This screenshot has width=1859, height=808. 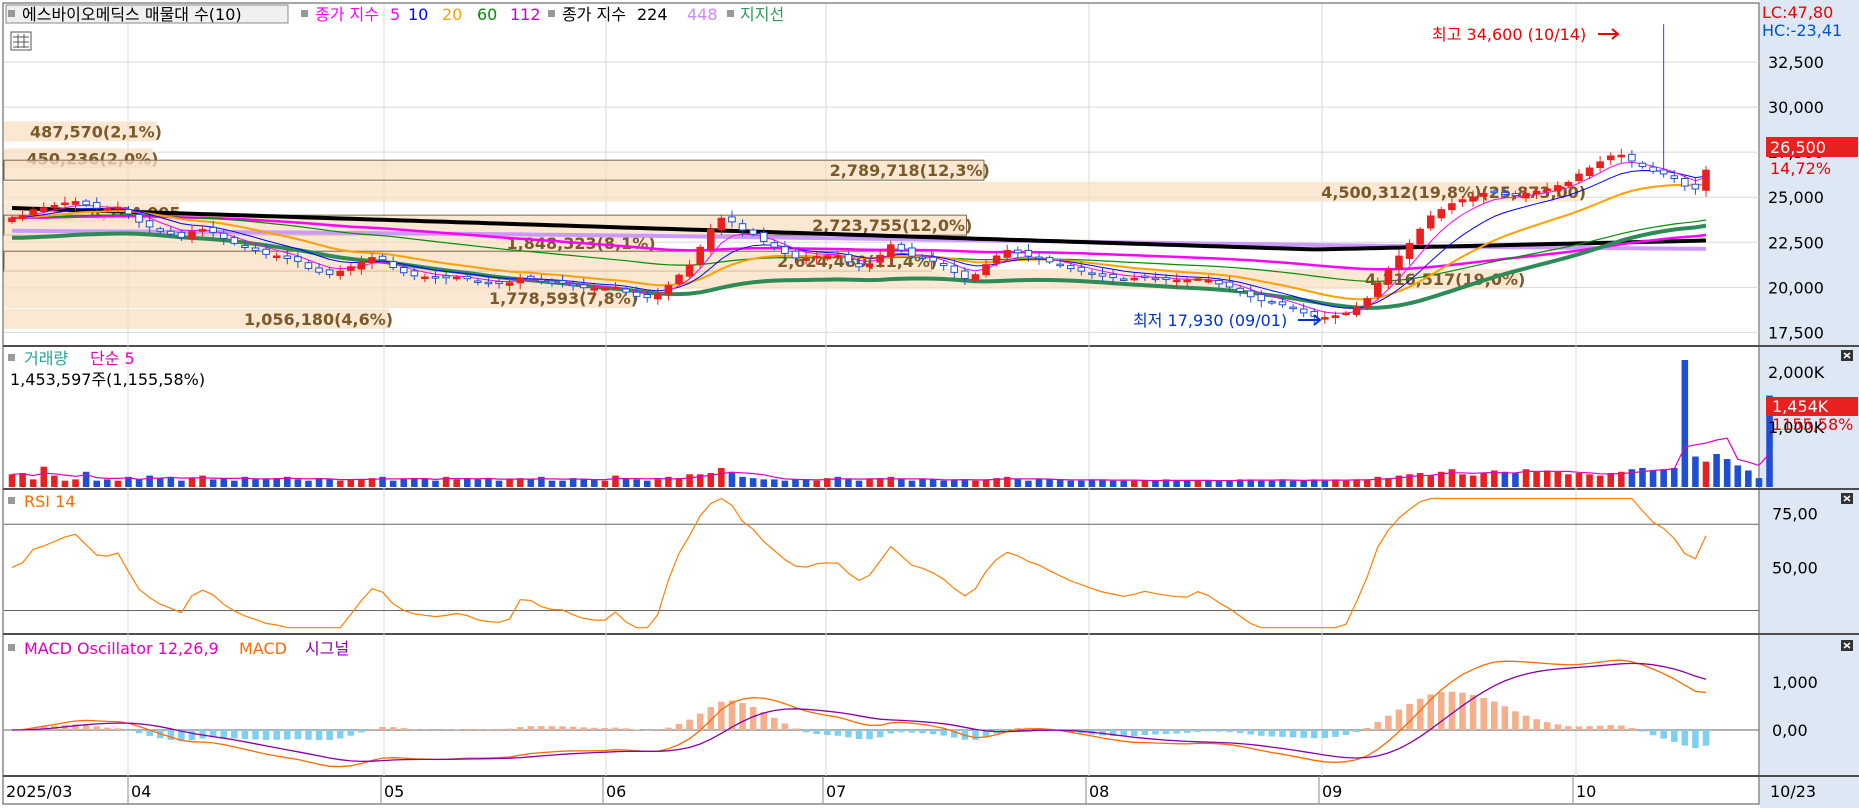 What do you see at coordinates (1812, 424) in the screenshot?
I see `volume-badge-pct: 1155,58%` at bounding box center [1812, 424].